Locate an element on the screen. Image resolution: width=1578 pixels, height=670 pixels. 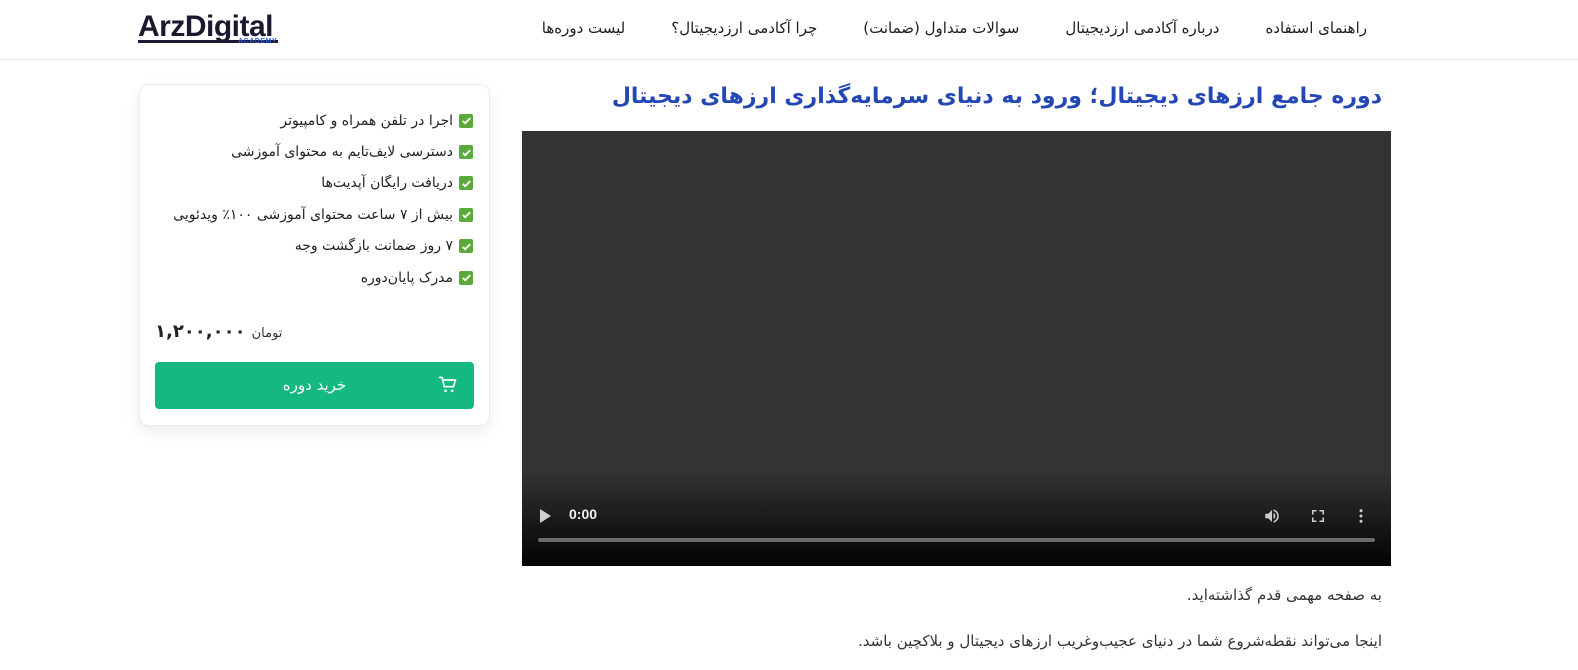
buy-course-button: خرید دوره is located at coordinates (314, 385).